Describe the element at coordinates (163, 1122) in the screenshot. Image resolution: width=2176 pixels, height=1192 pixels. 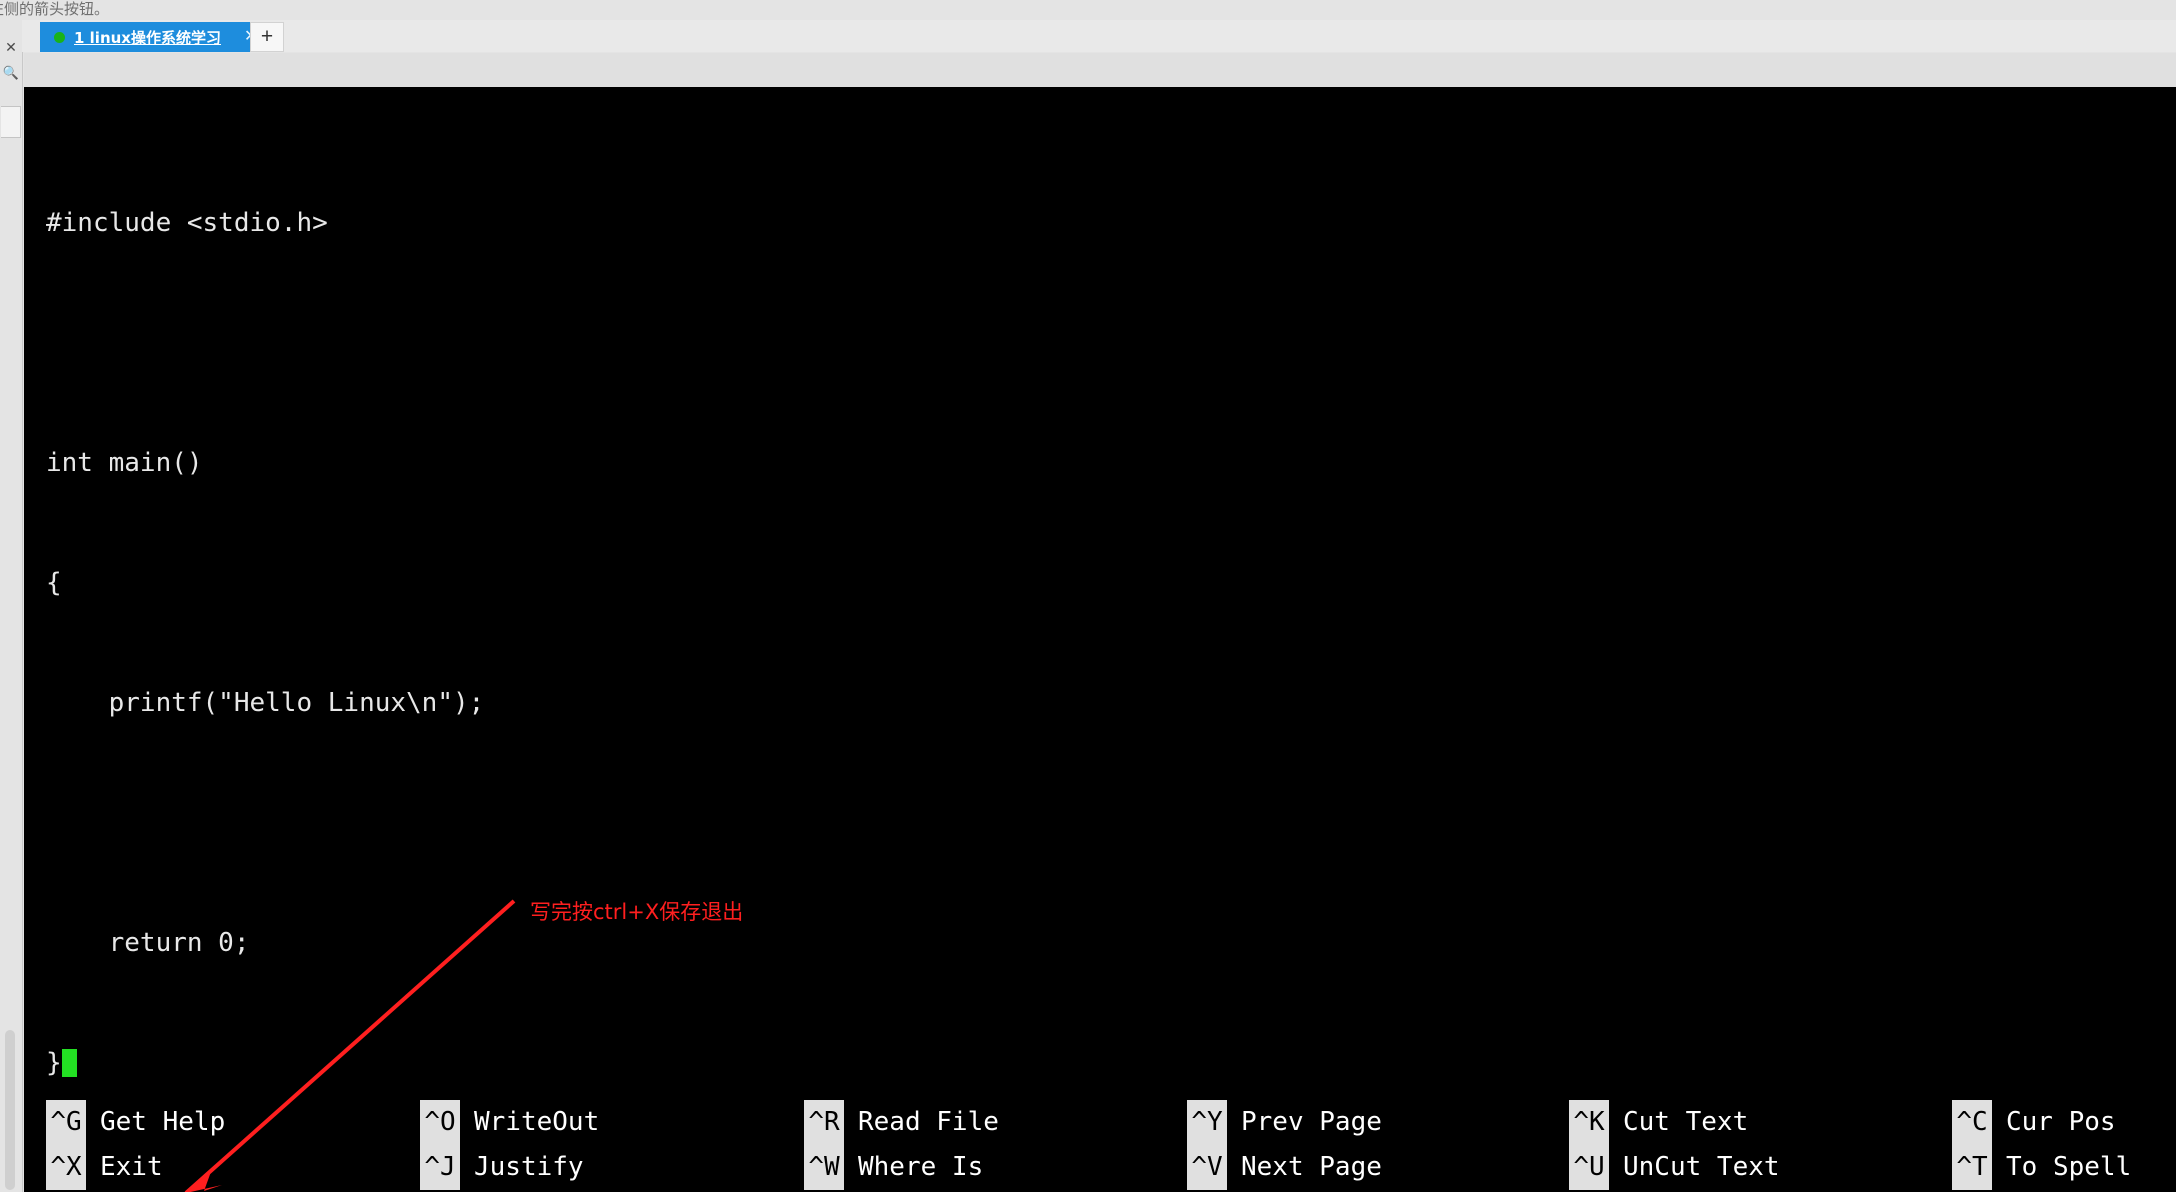
I see `shortcut-label: Get Help` at that location.